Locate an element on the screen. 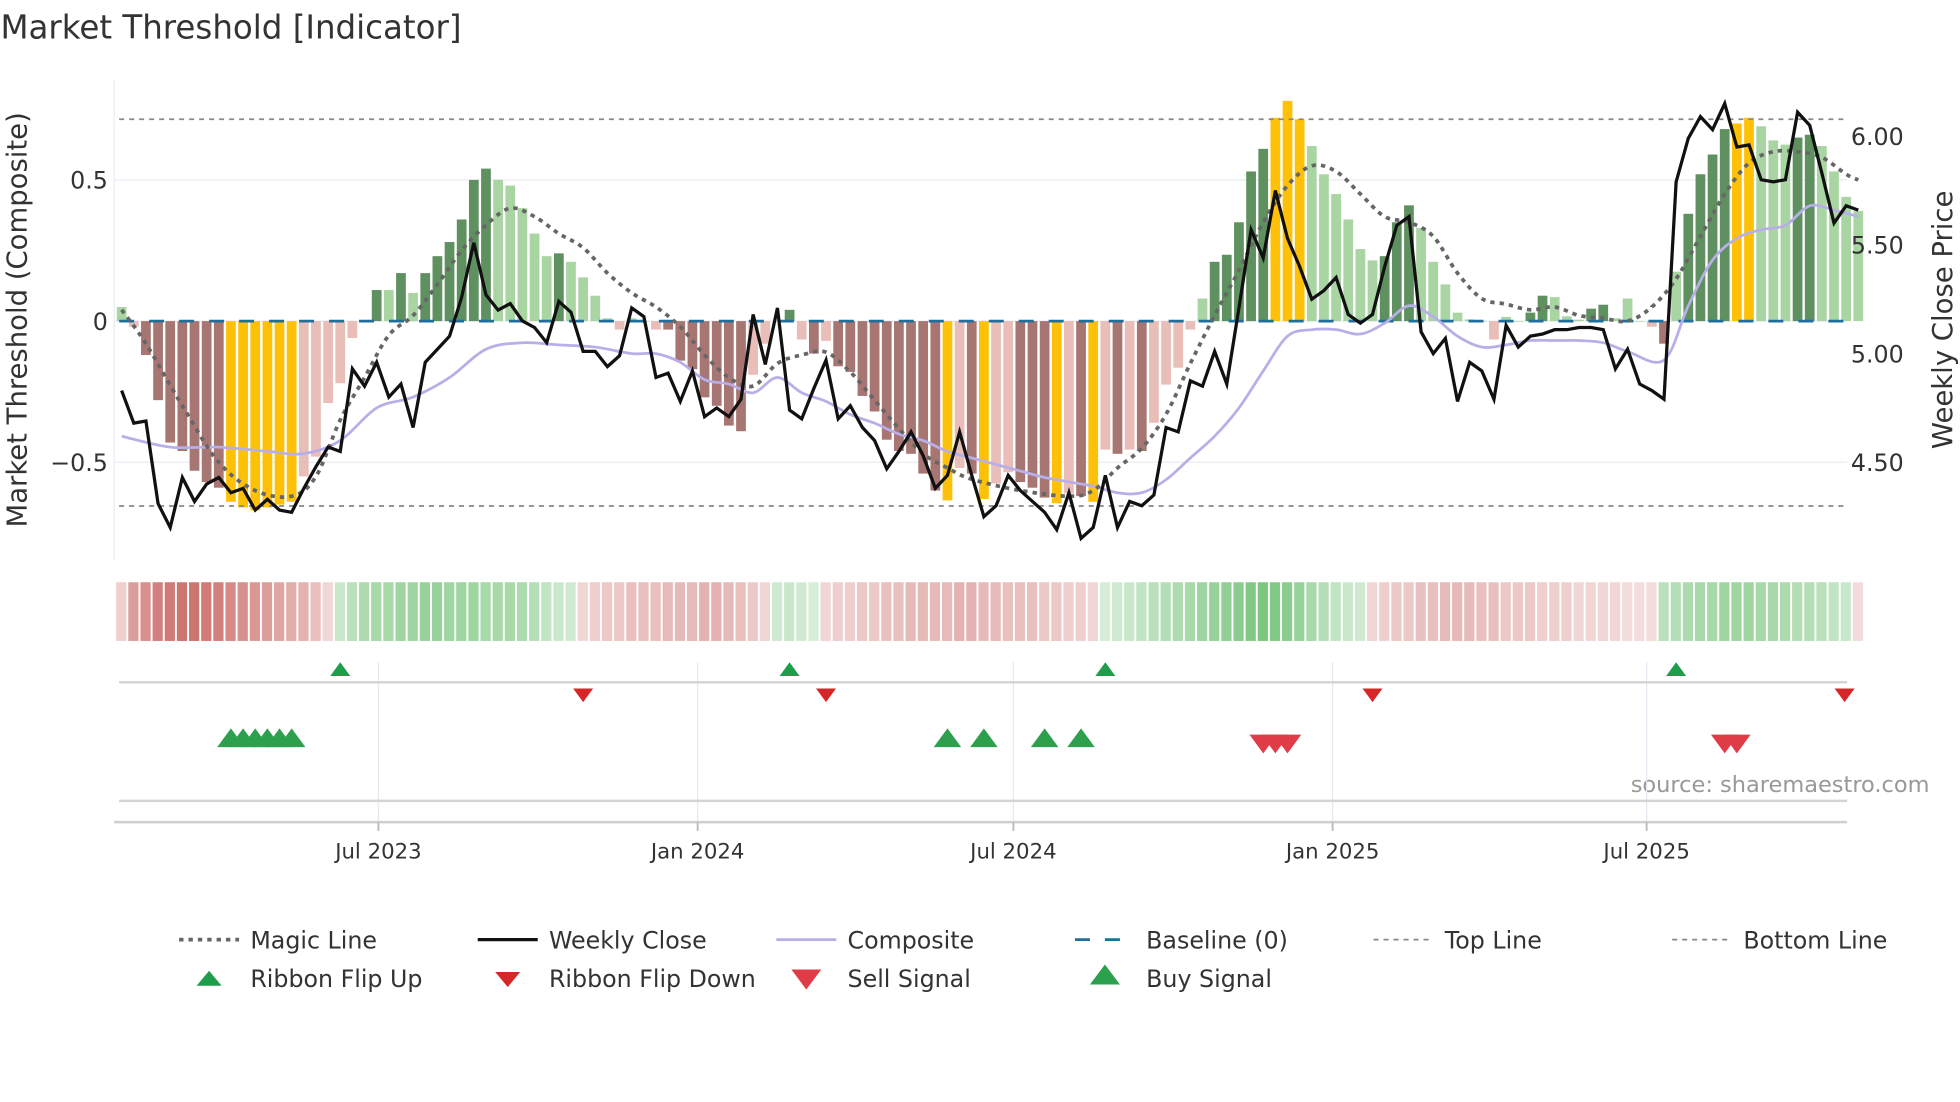  right-tick-label: 5.50 is located at coordinates (1877, 246).